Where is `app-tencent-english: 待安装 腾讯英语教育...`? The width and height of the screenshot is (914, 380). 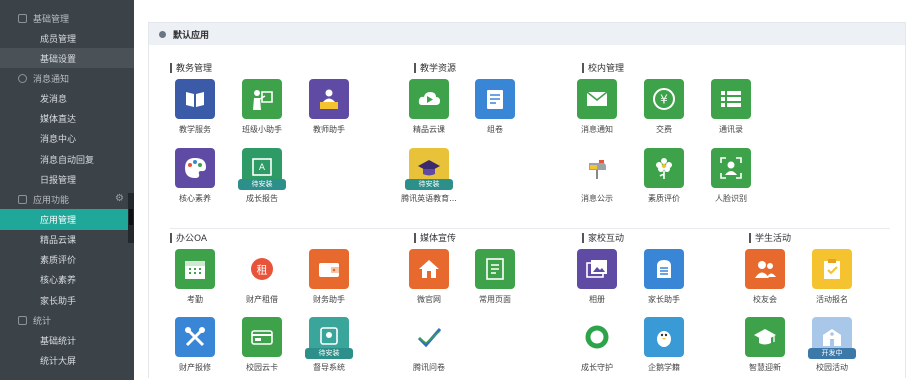
app-tencent-english: 待安装 腾讯英语教育... is located at coordinates (429, 176).